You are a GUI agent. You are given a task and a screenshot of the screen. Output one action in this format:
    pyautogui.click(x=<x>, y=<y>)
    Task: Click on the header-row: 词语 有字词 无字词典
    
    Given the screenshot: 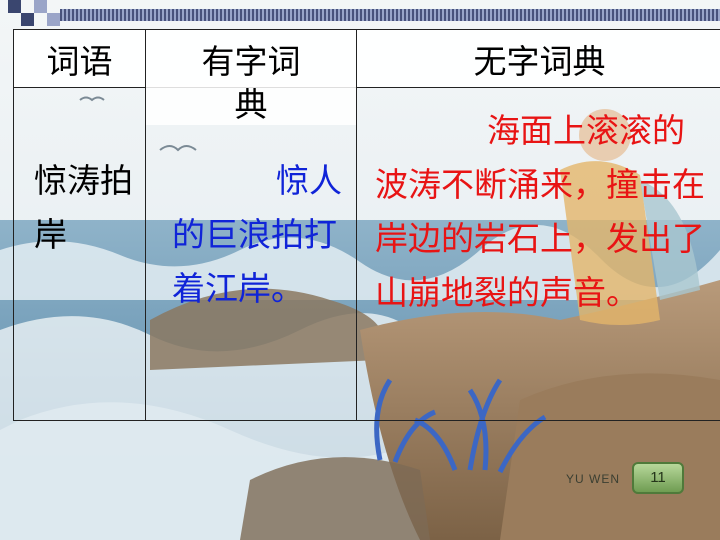 What is the action you would take?
    pyautogui.click(x=366, y=58)
    